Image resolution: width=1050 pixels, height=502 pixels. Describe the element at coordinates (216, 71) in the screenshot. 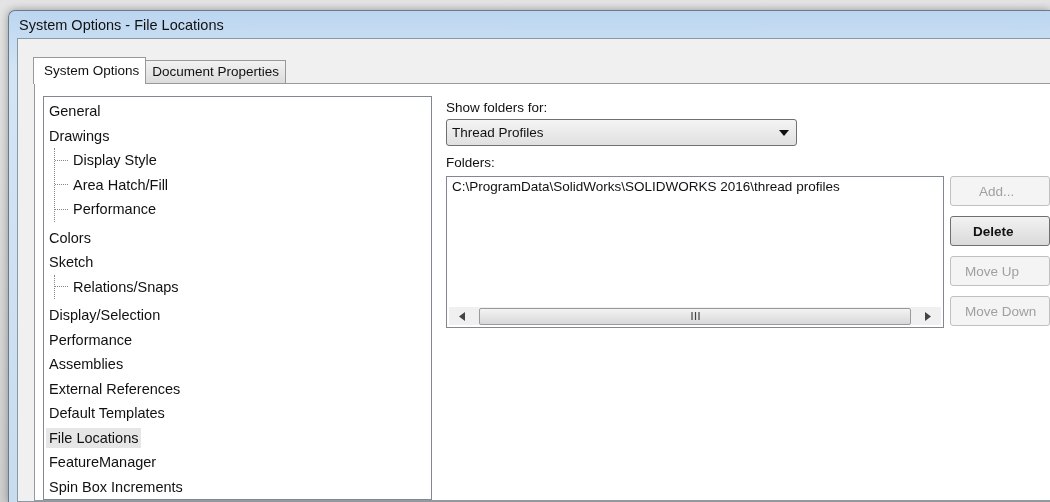

I see `tab: Document Properties` at that location.